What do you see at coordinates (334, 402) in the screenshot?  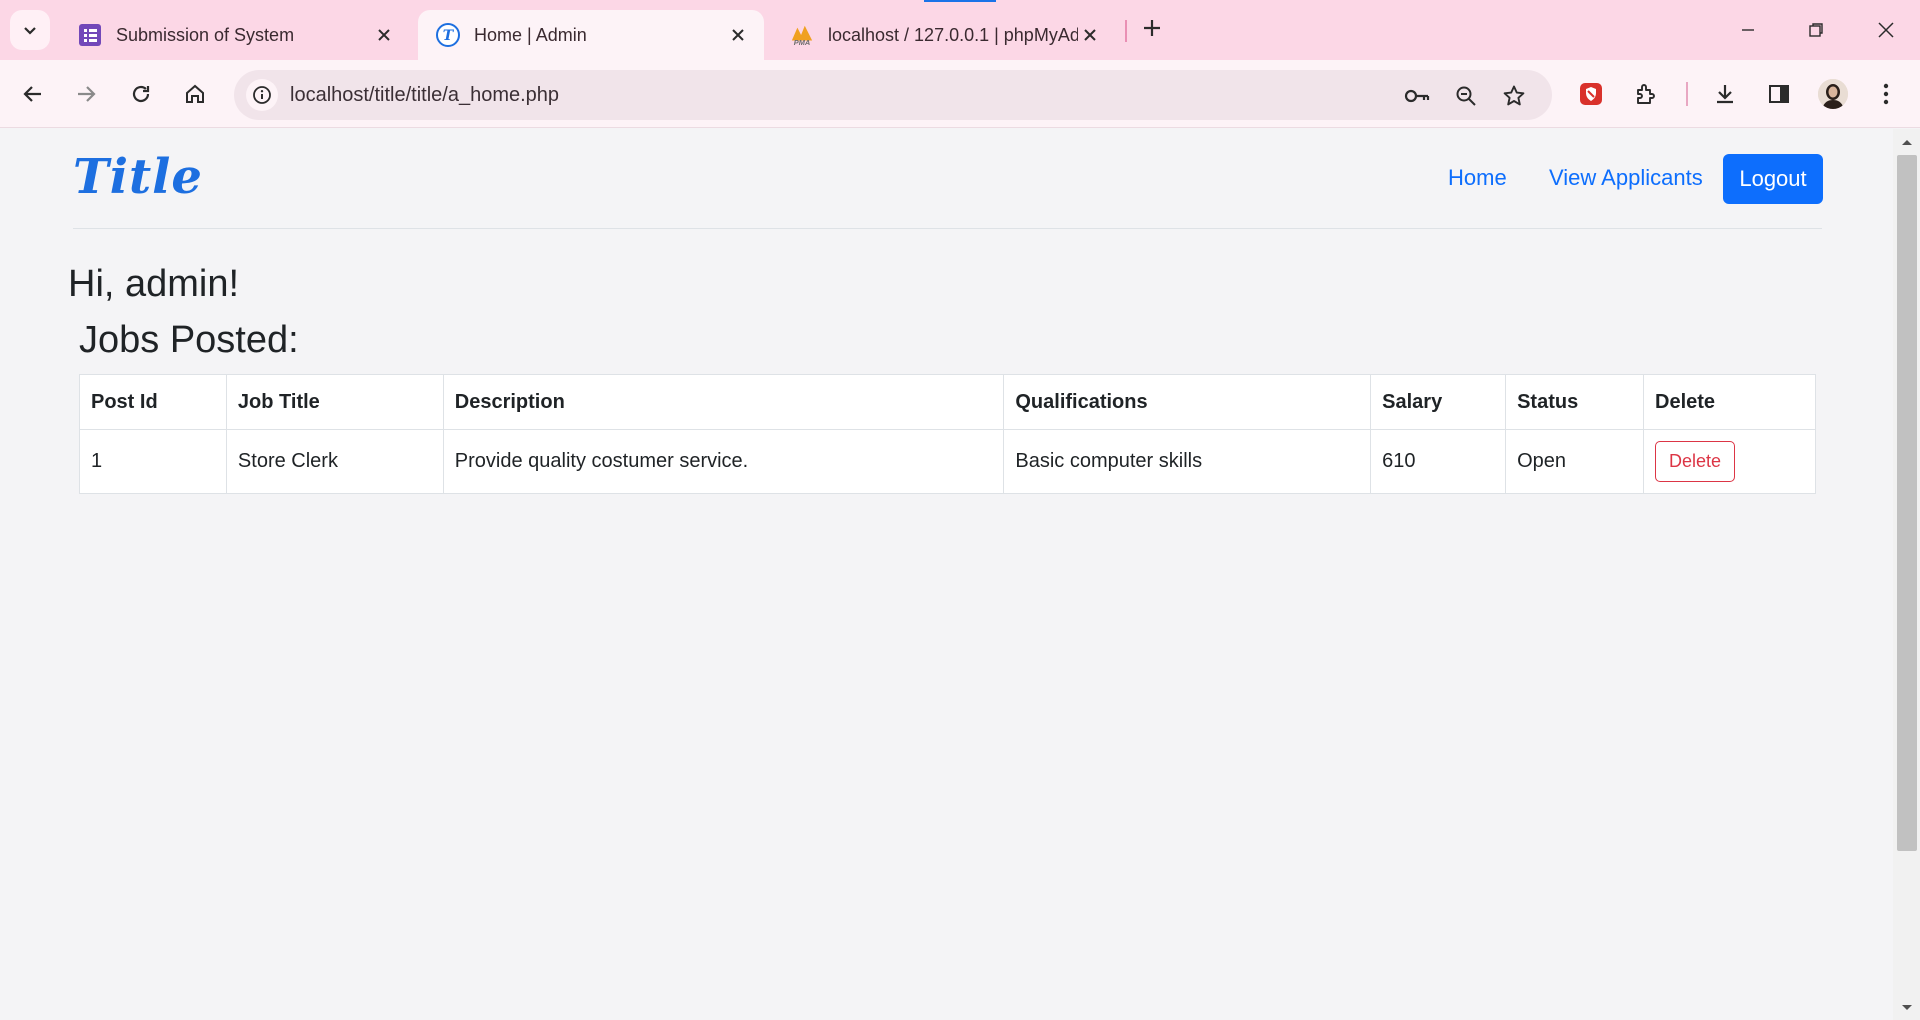 I see `column-header-job-title: Job Title` at bounding box center [334, 402].